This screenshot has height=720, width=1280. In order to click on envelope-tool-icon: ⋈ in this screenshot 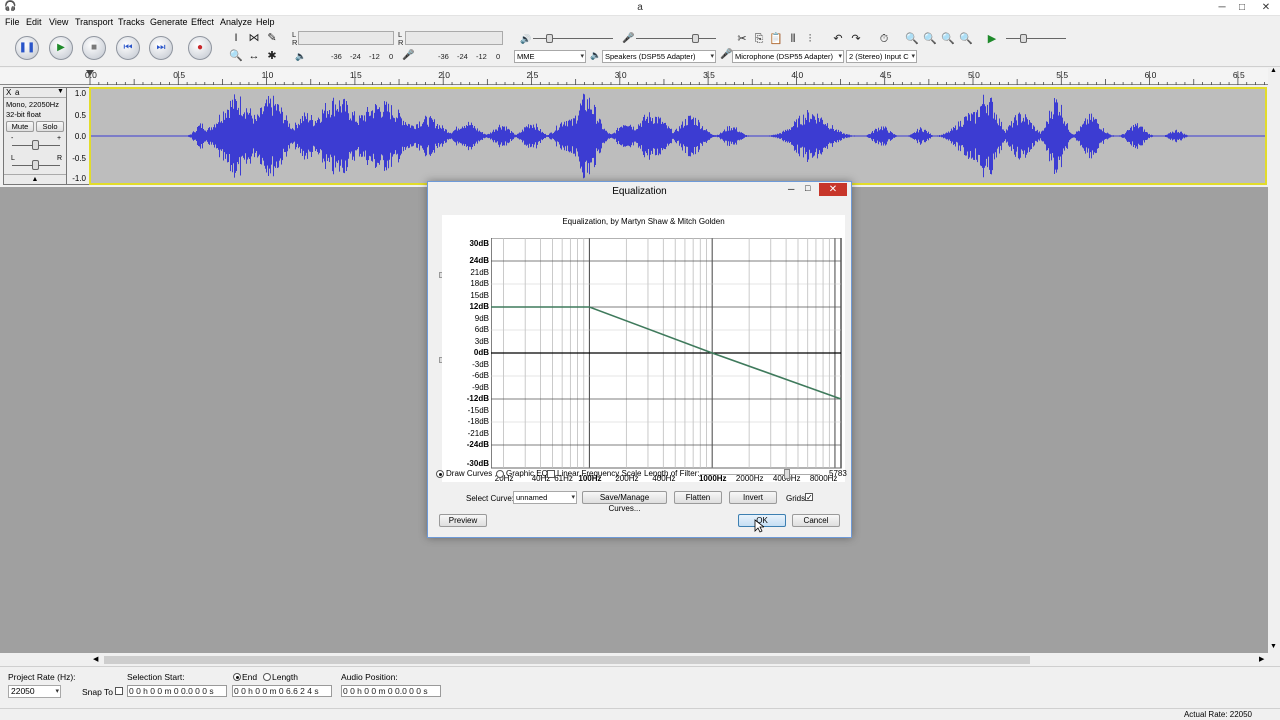, I will do `click(254, 38)`.